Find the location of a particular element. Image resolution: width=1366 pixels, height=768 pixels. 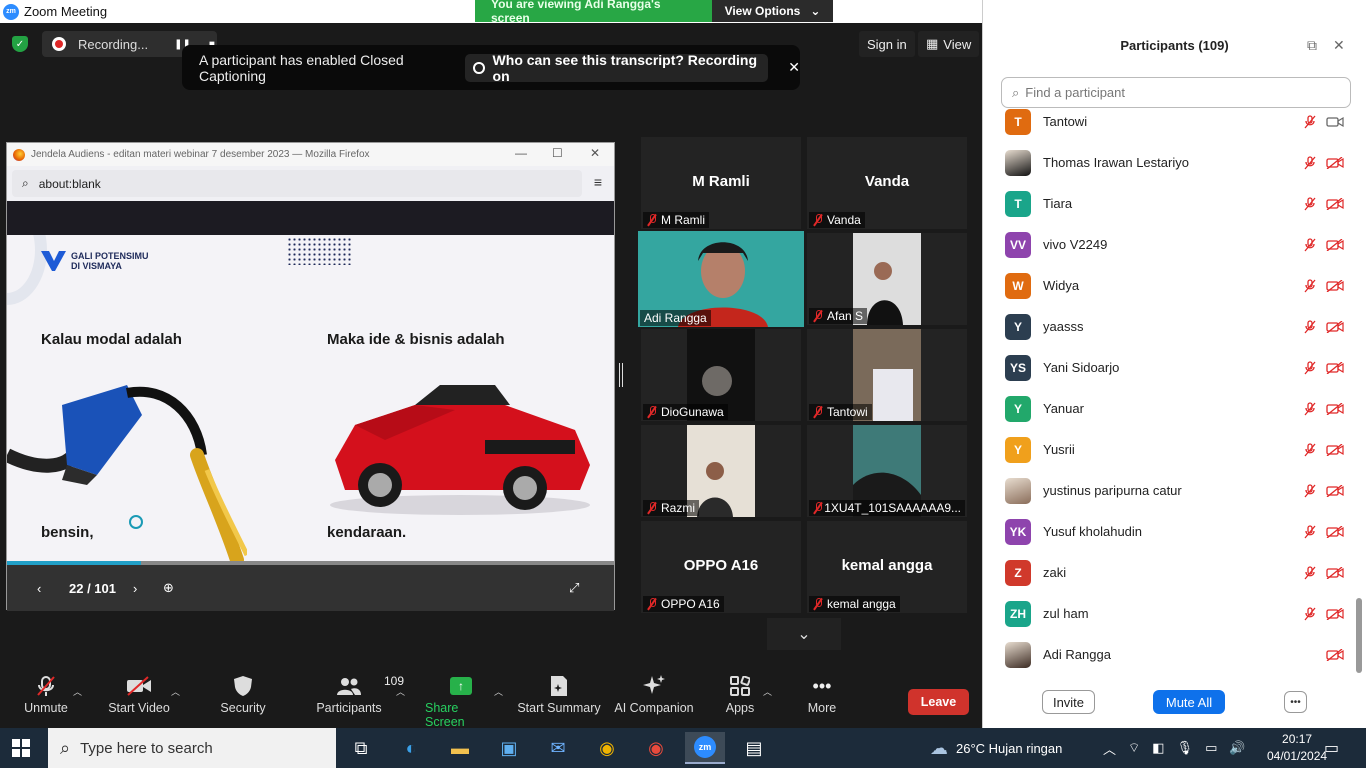

view-button: ▦ View is located at coordinates (949, 44).